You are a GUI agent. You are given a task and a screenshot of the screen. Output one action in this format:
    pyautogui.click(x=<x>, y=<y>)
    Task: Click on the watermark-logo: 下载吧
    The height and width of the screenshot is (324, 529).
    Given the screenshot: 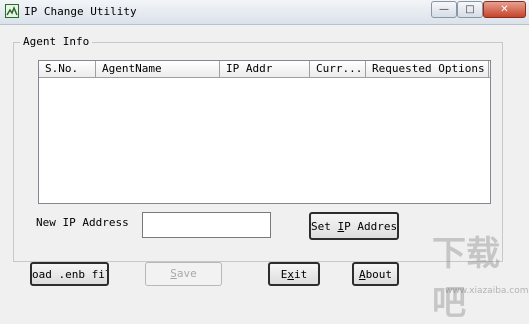 What is the action you would take?
    pyautogui.click(x=466, y=278)
    